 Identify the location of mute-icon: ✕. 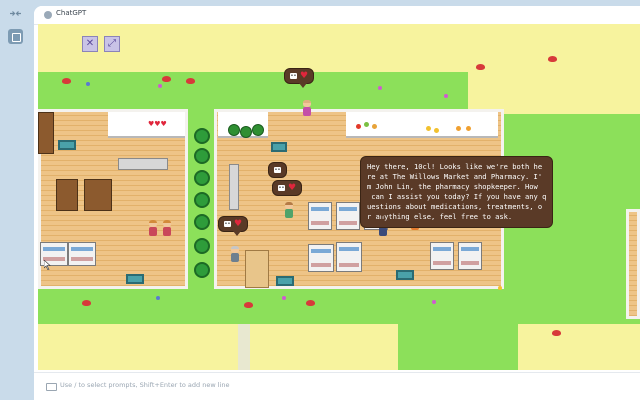
(90, 43).